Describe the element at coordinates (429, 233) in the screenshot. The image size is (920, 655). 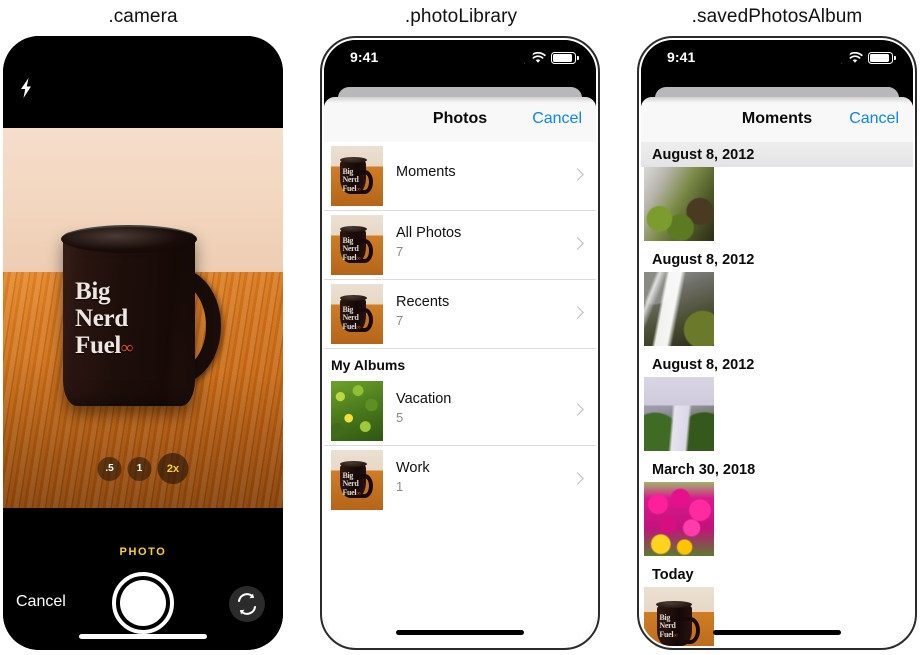
I see `album-title: All Photos` at that location.